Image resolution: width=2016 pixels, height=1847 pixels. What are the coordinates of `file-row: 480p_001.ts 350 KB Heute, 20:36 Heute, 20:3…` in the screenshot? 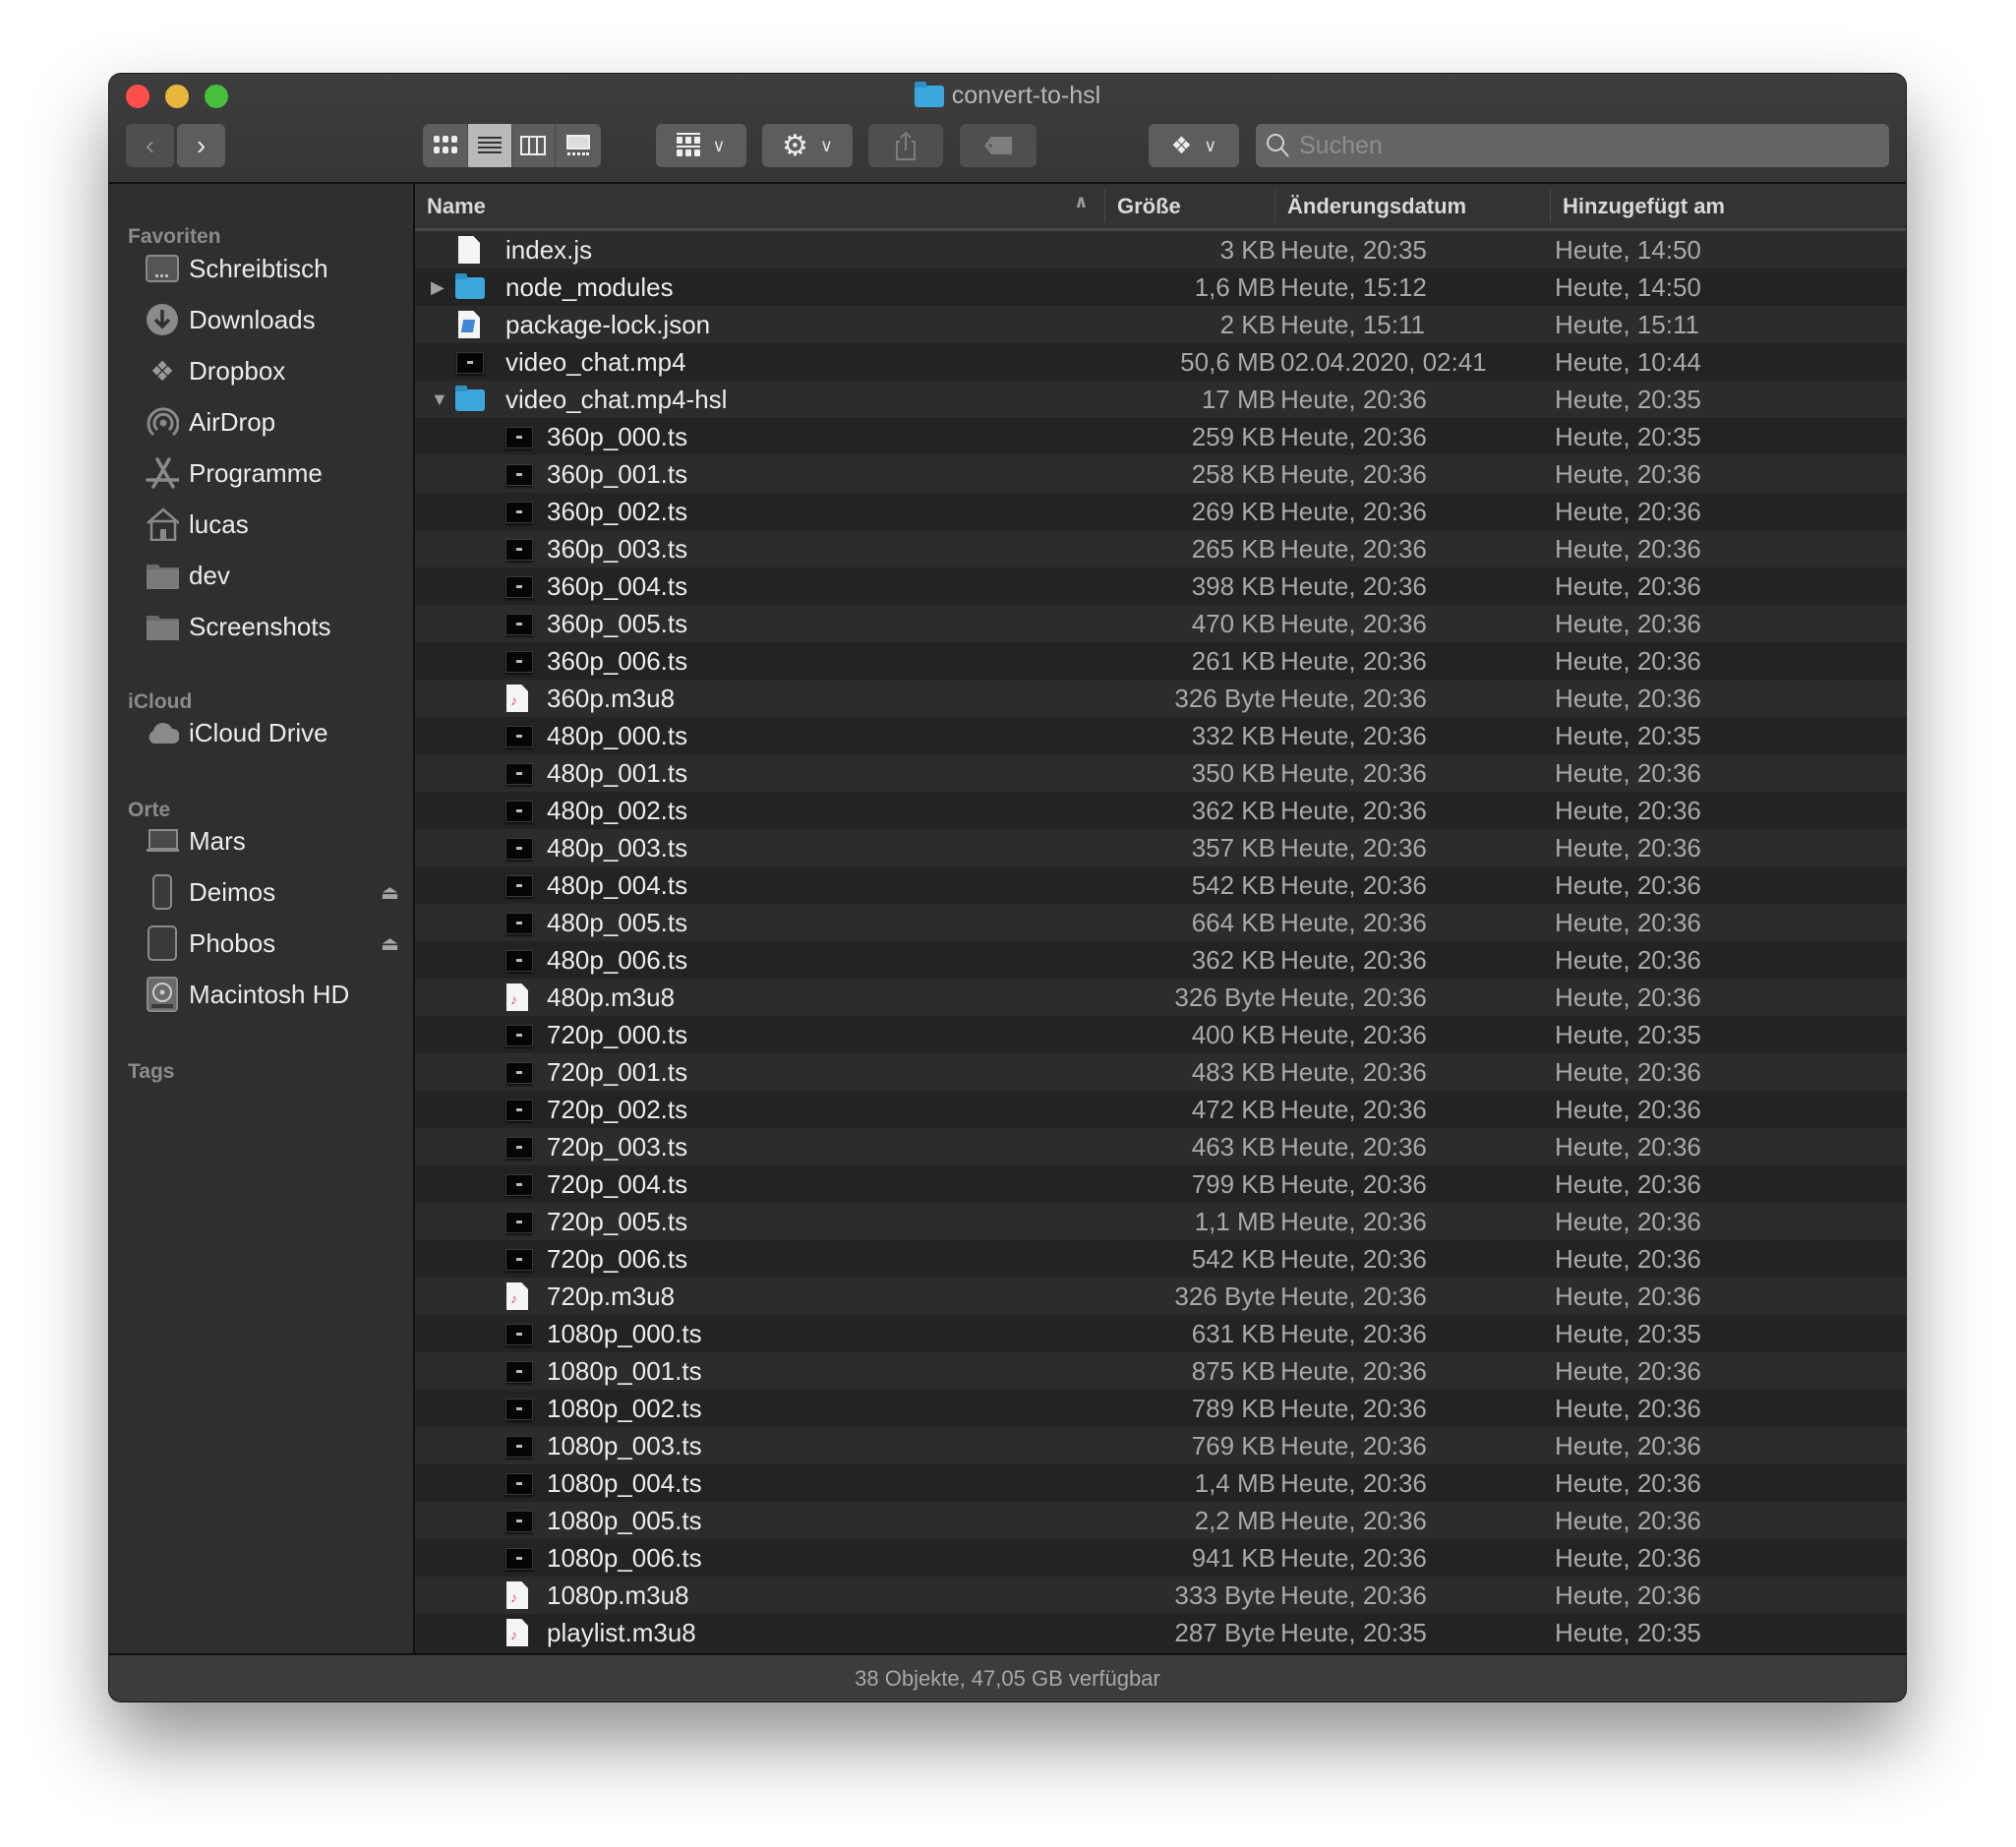 It's located at (1160, 773).